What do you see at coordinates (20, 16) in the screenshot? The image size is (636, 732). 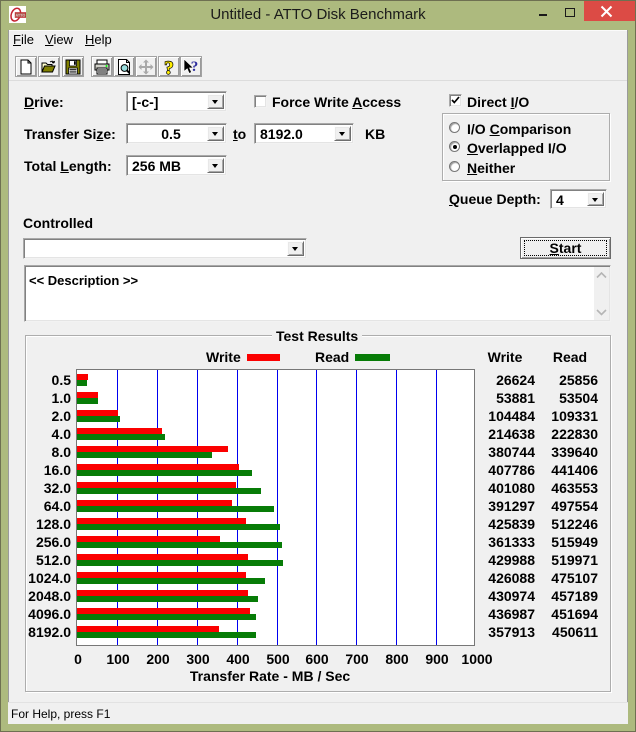 I see `svg-text: ATTO` at bounding box center [20, 16].